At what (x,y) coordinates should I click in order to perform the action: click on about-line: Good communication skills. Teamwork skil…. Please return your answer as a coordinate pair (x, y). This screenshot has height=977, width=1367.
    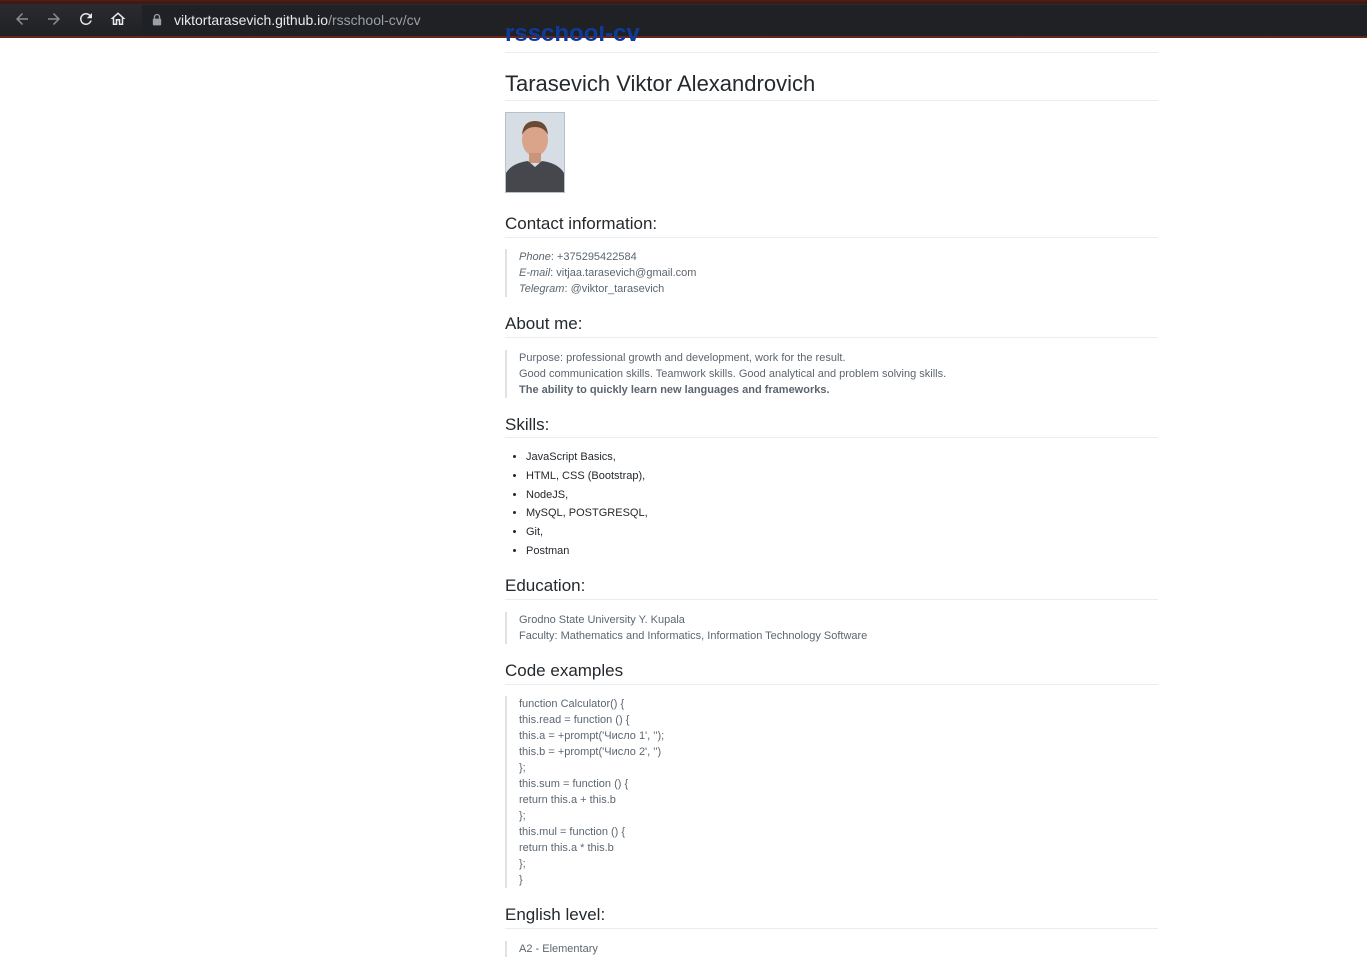
    Looking at the image, I should click on (733, 374).